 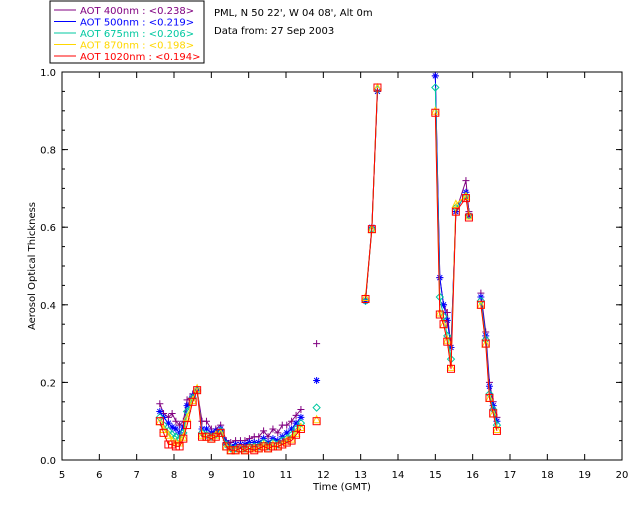 What do you see at coordinates (48, 228) in the screenshot?
I see `y-tick-label: 0.6` at bounding box center [48, 228].